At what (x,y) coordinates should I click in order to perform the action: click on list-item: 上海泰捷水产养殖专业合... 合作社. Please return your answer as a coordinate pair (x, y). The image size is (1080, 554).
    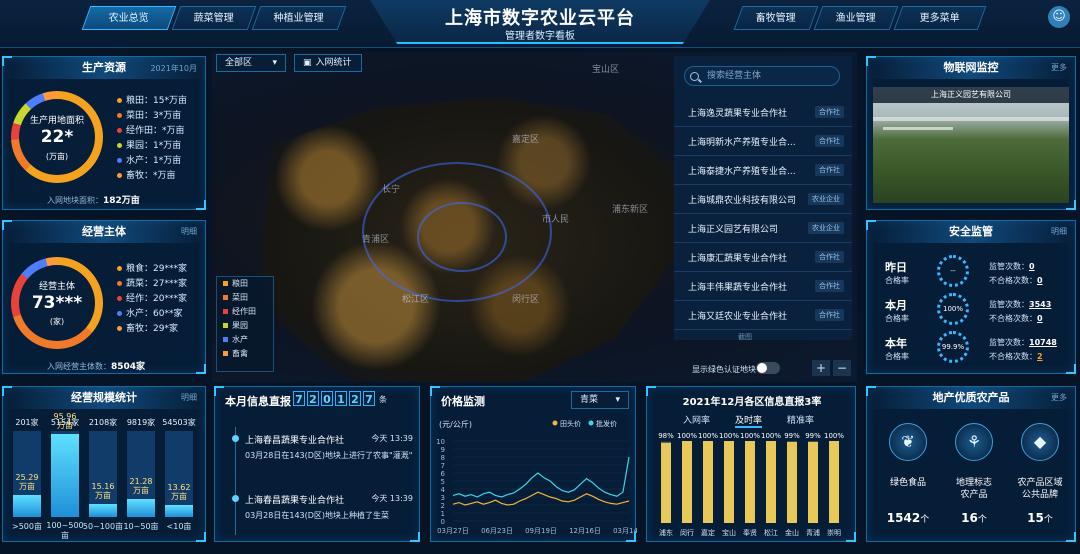
    Looking at the image, I should click on (763, 170).